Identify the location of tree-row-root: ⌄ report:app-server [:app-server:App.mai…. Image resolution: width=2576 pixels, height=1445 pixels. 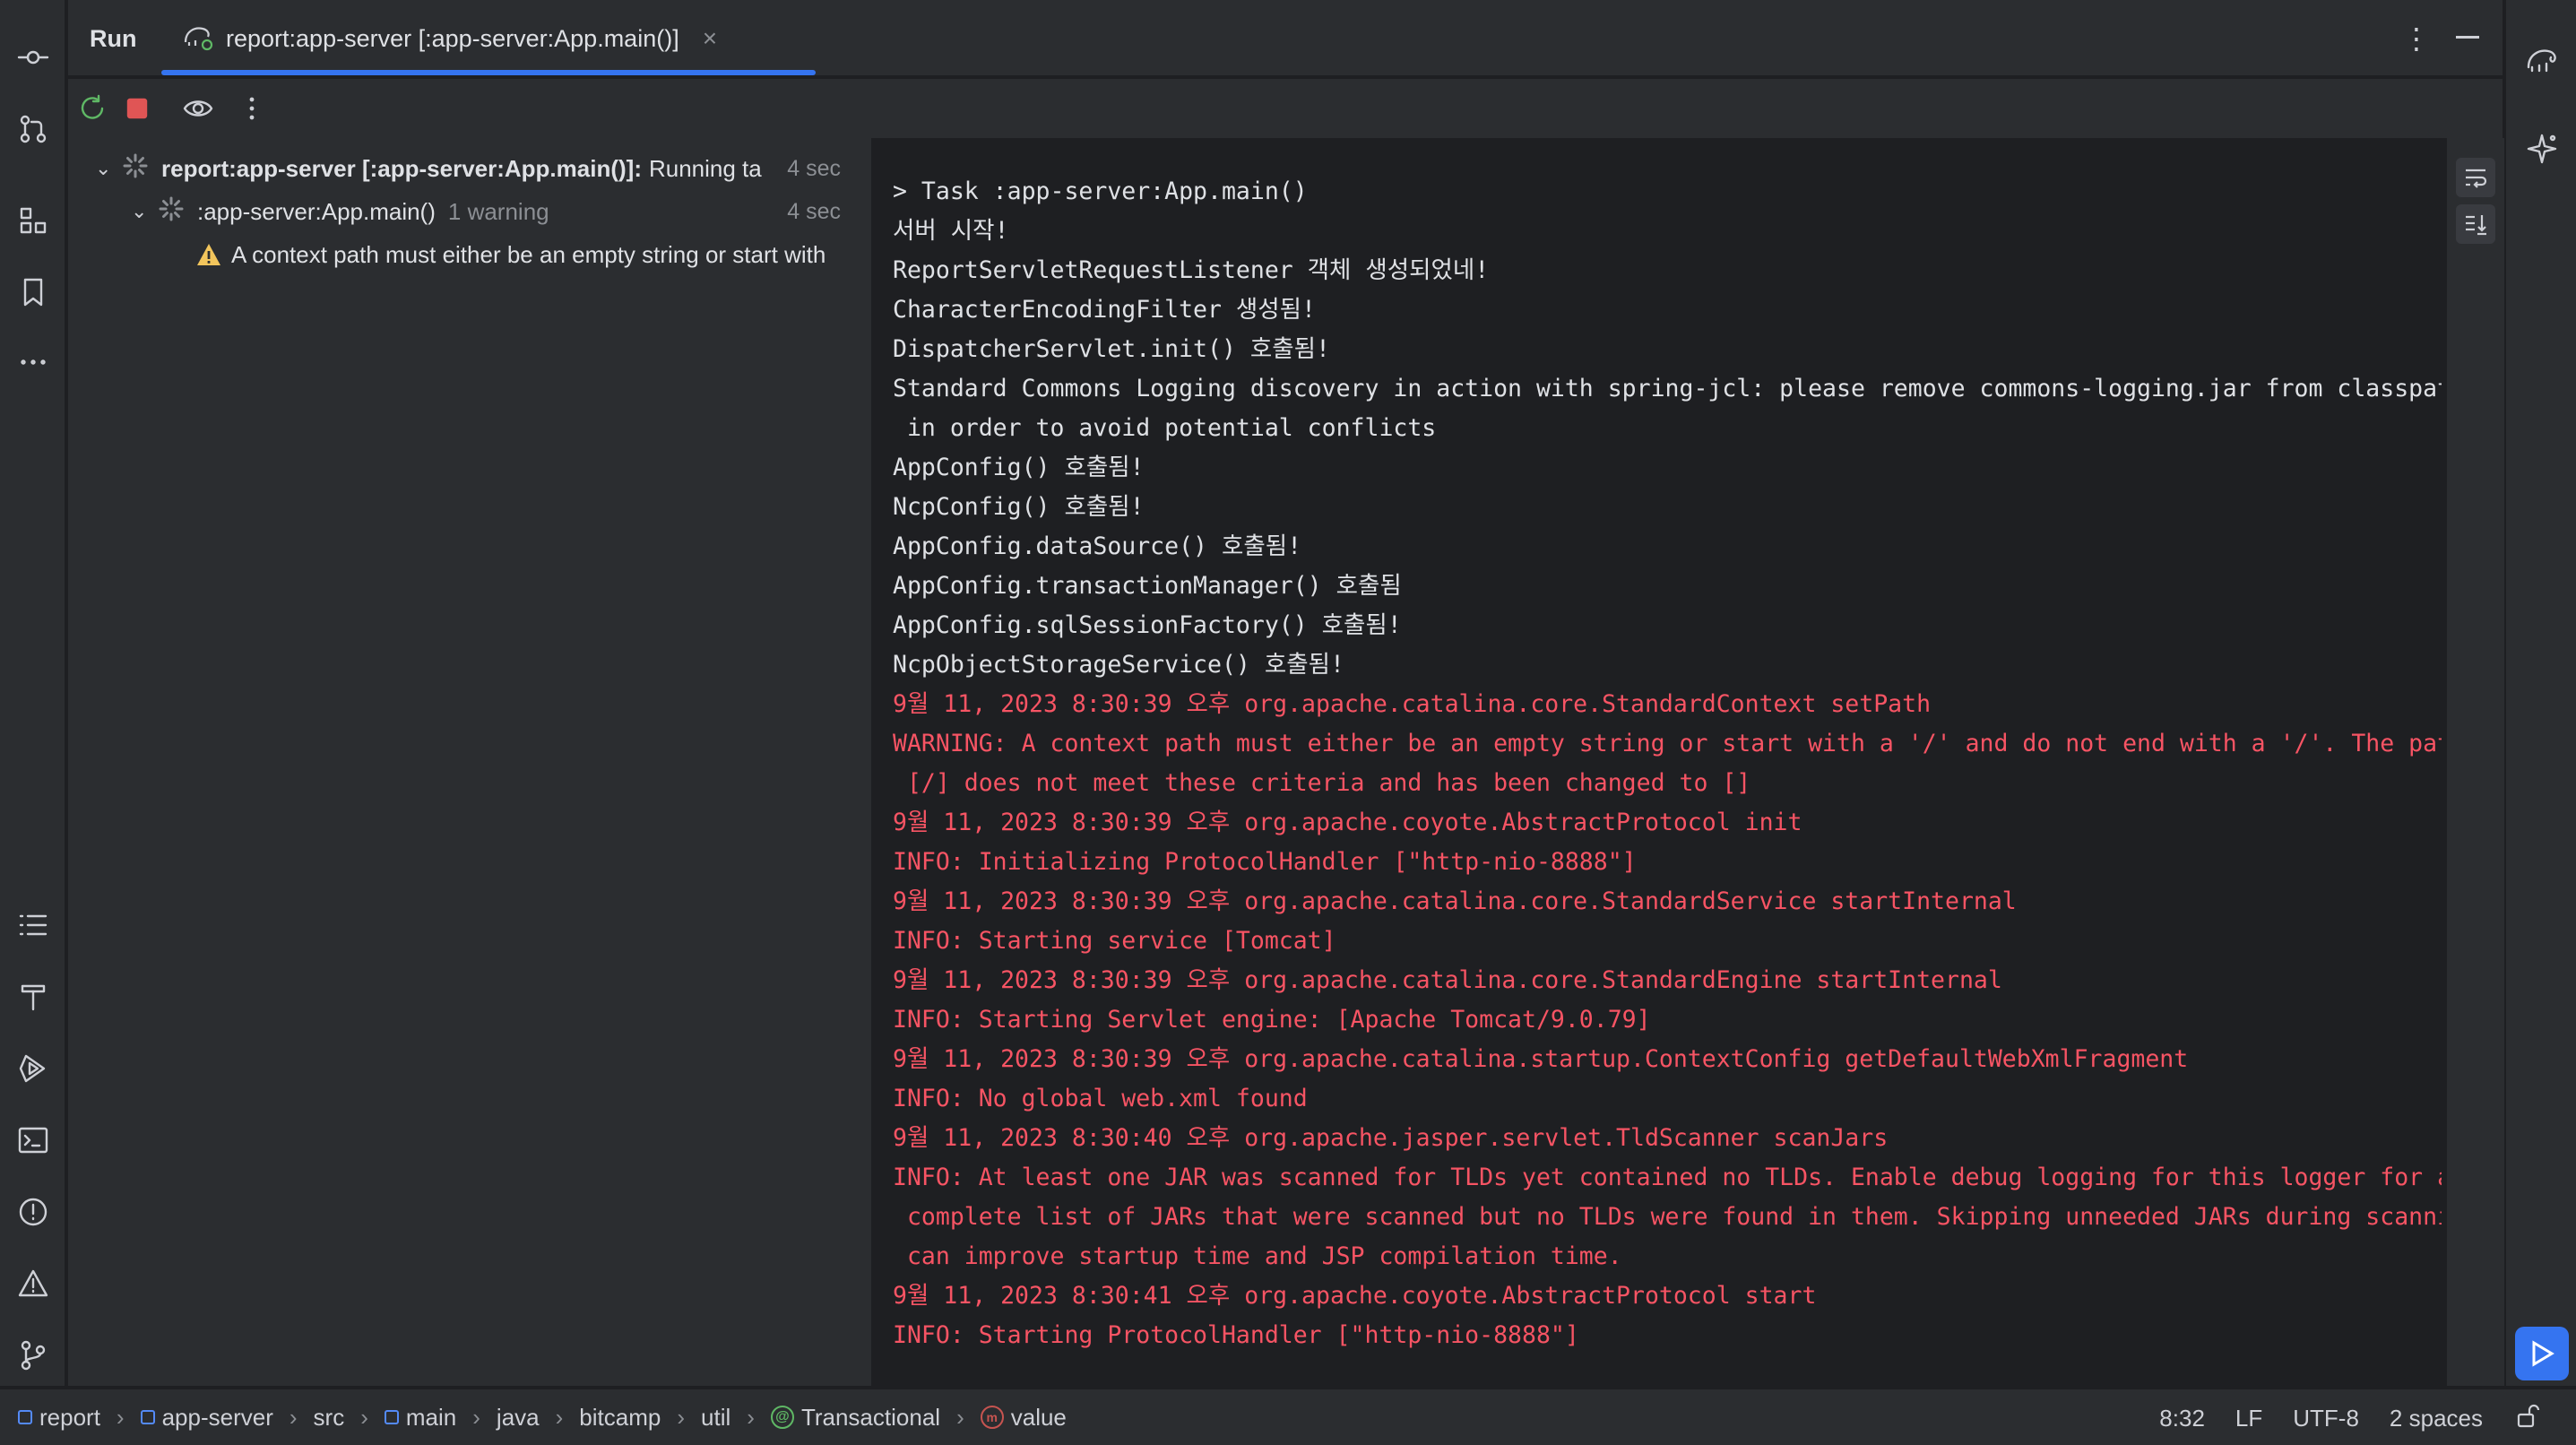
(483, 168).